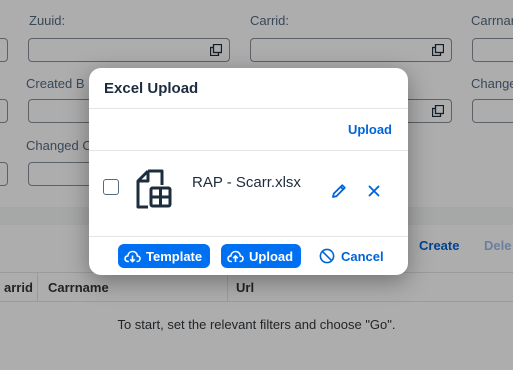 This screenshot has width=513, height=370. Describe the element at coordinates (374, 191) in the screenshot. I see `close-icon` at that location.